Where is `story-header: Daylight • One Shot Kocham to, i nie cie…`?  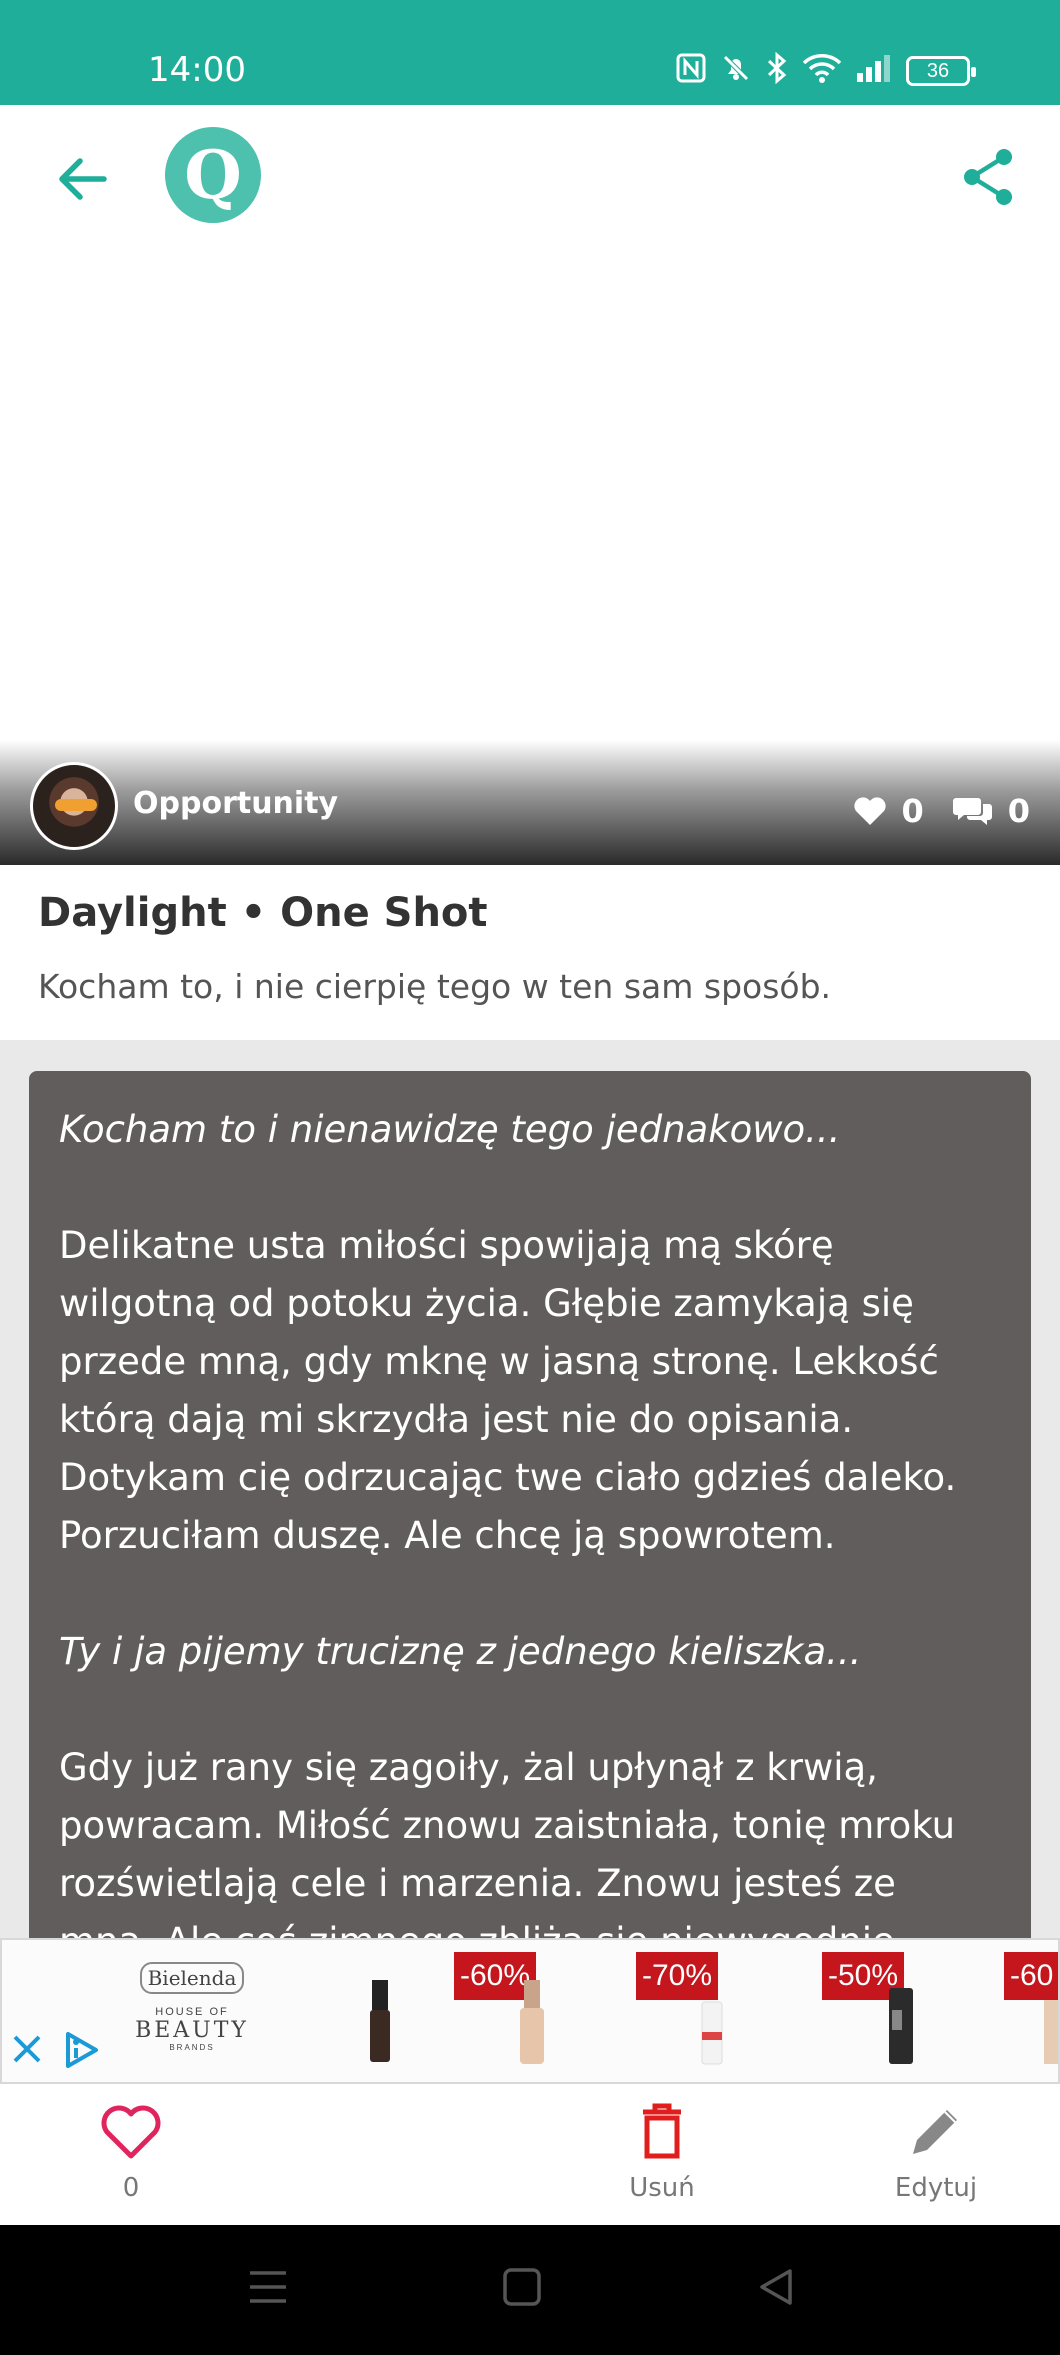
story-header: Daylight • One Shot Kocham to, i nie cie… is located at coordinates (530, 952).